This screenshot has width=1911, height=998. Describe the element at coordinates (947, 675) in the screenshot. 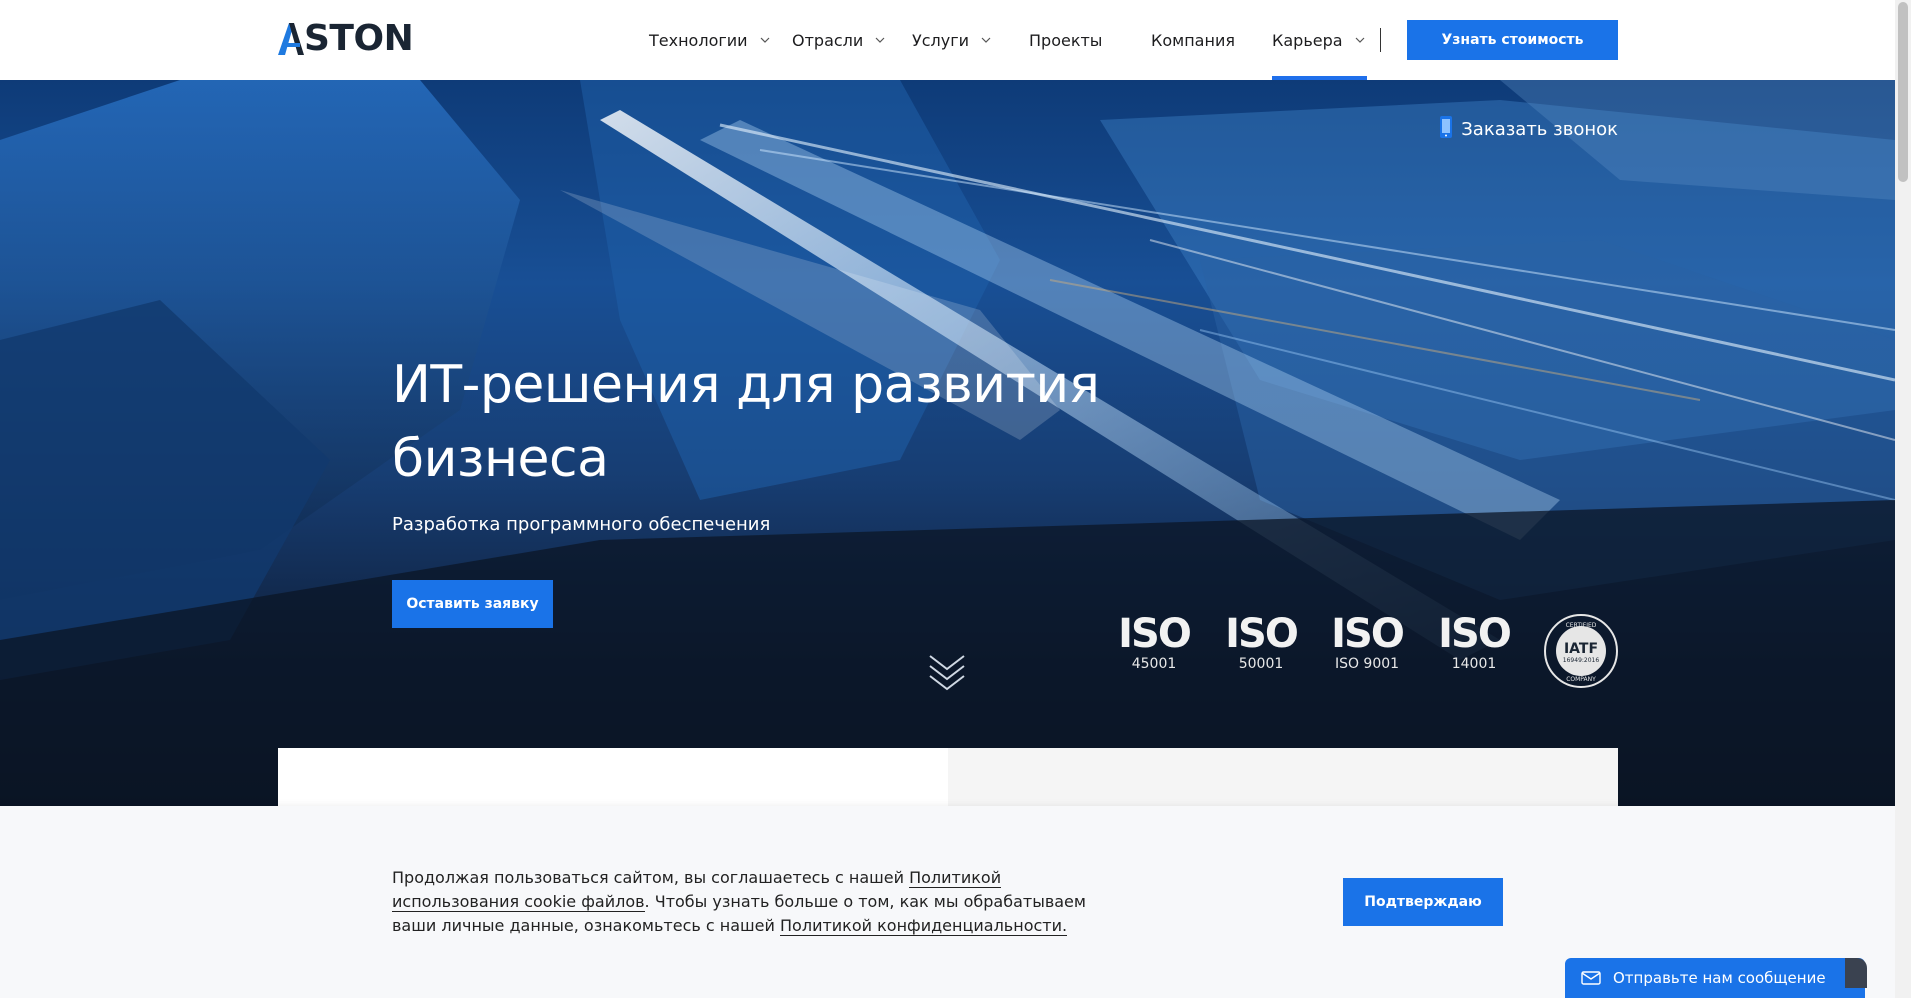

I see `scroll-down-chevrons-icon` at that location.